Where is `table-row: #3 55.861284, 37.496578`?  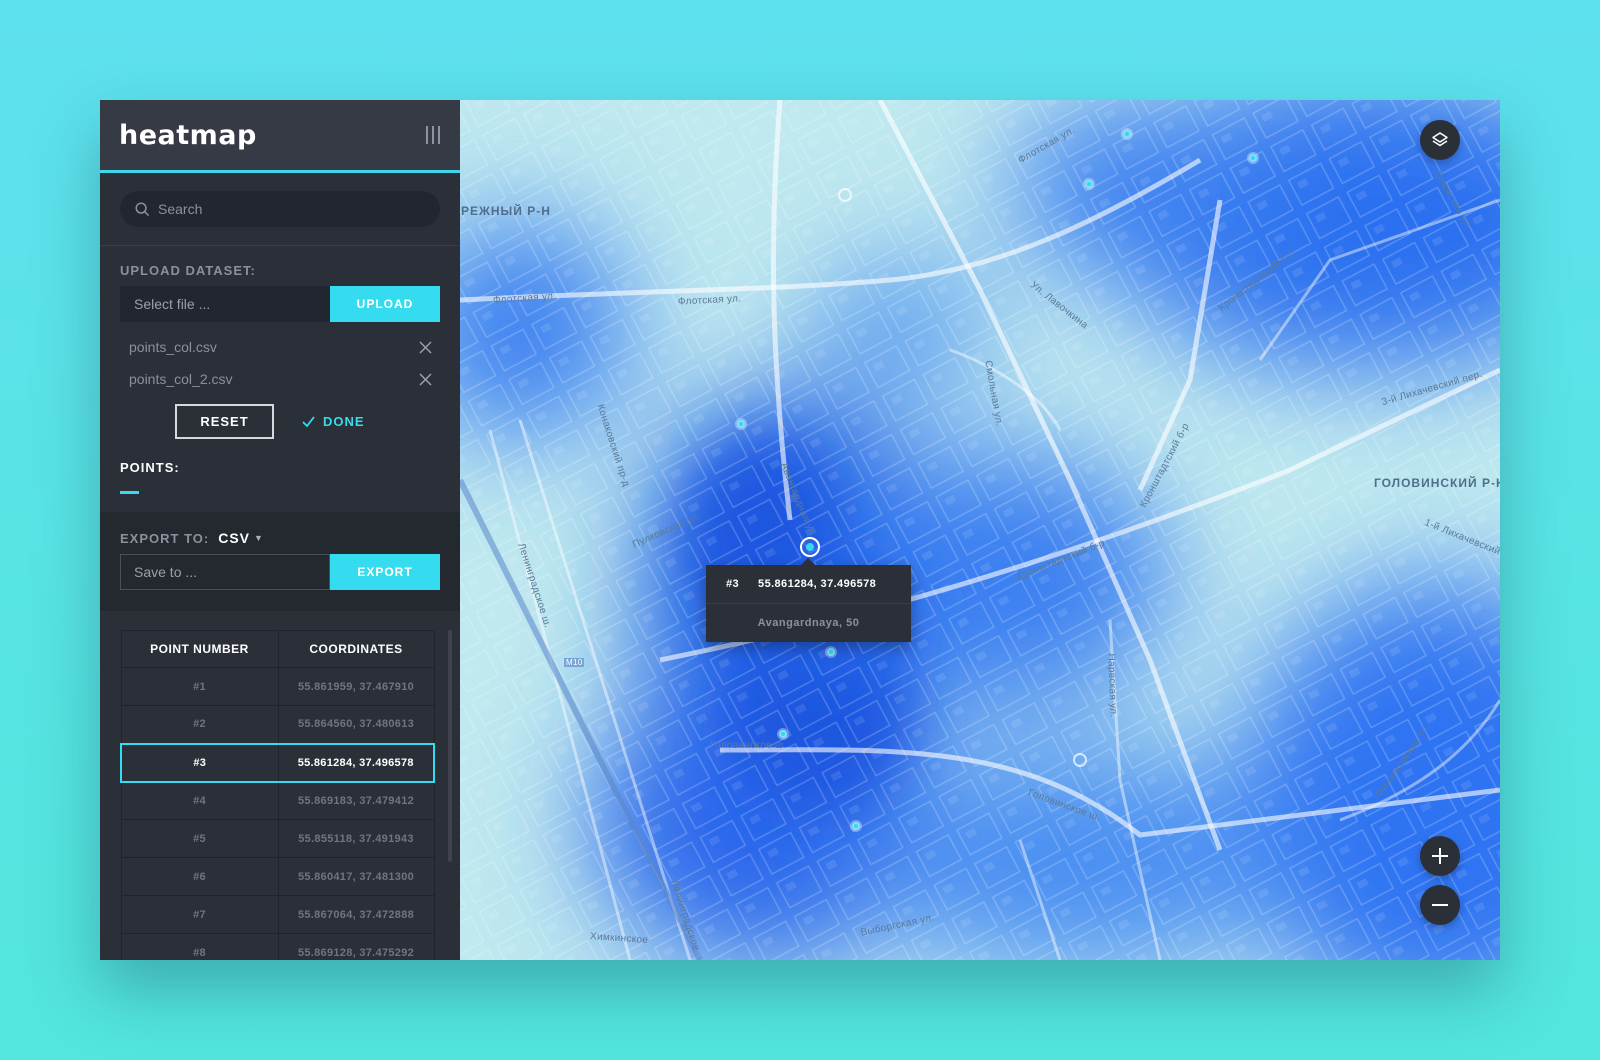
table-row: #3 55.861284, 37.496578 is located at coordinates (277, 762).